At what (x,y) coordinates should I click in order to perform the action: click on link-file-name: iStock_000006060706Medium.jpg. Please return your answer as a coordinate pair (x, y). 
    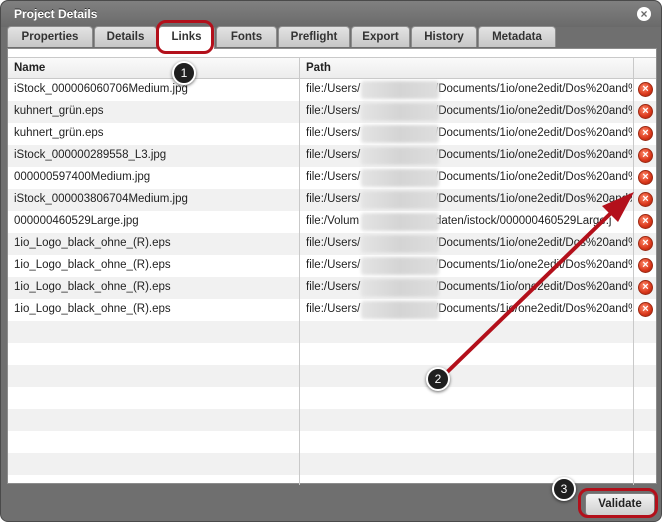
    Looking at the image, I should click on (101, 89).